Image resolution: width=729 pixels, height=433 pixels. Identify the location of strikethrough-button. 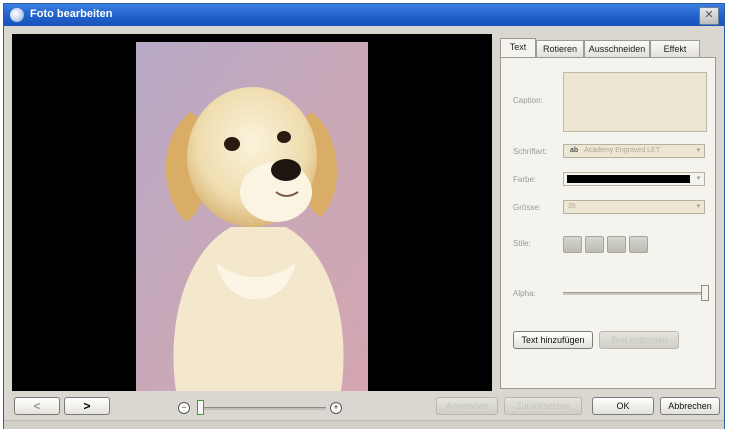
(638, 244).